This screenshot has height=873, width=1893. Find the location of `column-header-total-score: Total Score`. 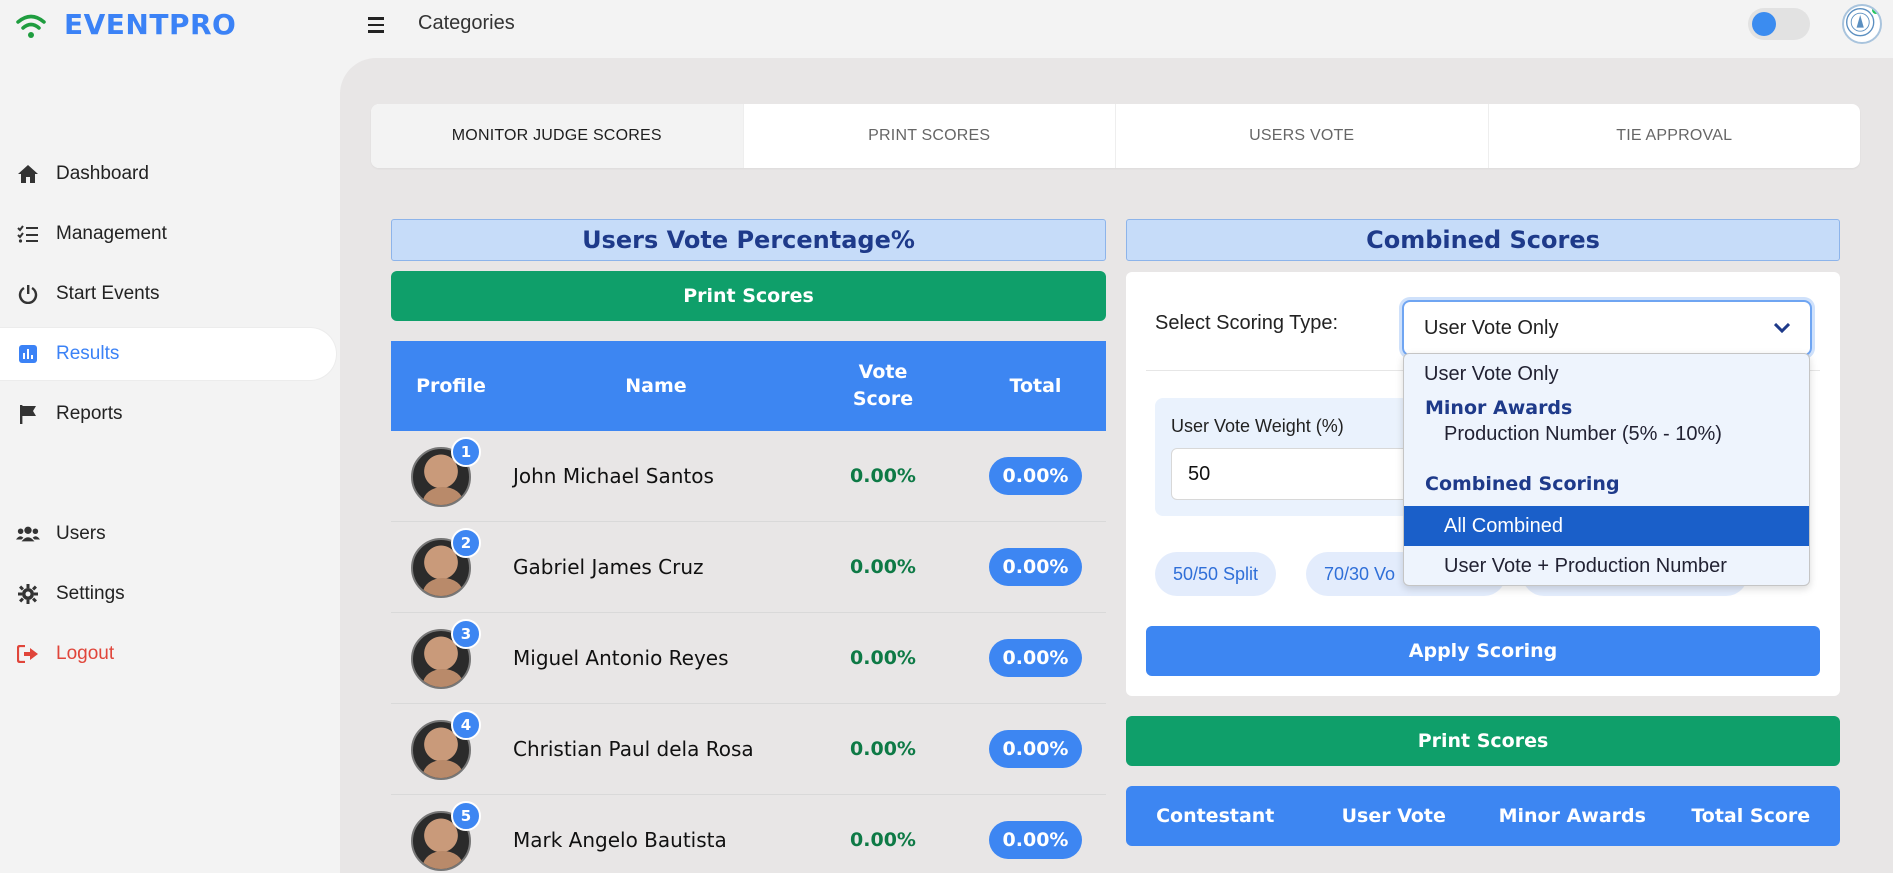

column-header-total-score: Total Score is located at coordinates (1751, 816).